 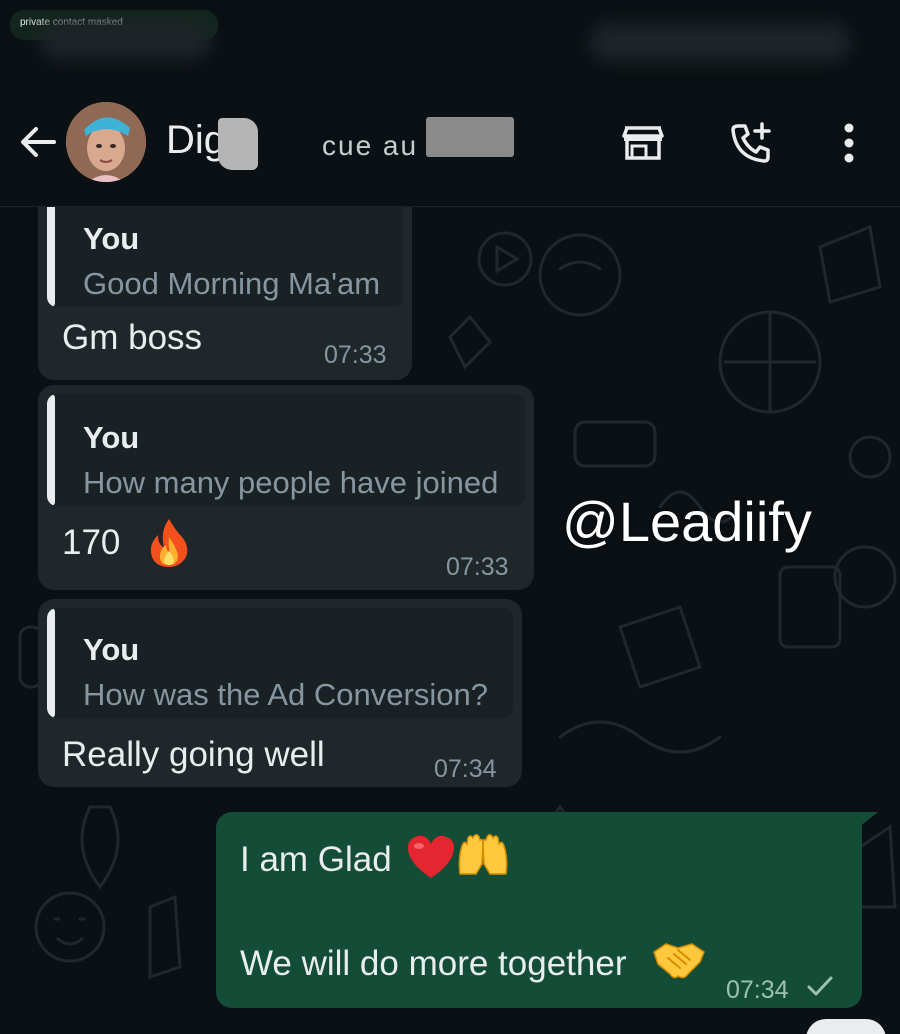 What do you see at coordinates (751, 143) in the screenshot?
I see `add-call-icon` at bounding box center [751, 143].